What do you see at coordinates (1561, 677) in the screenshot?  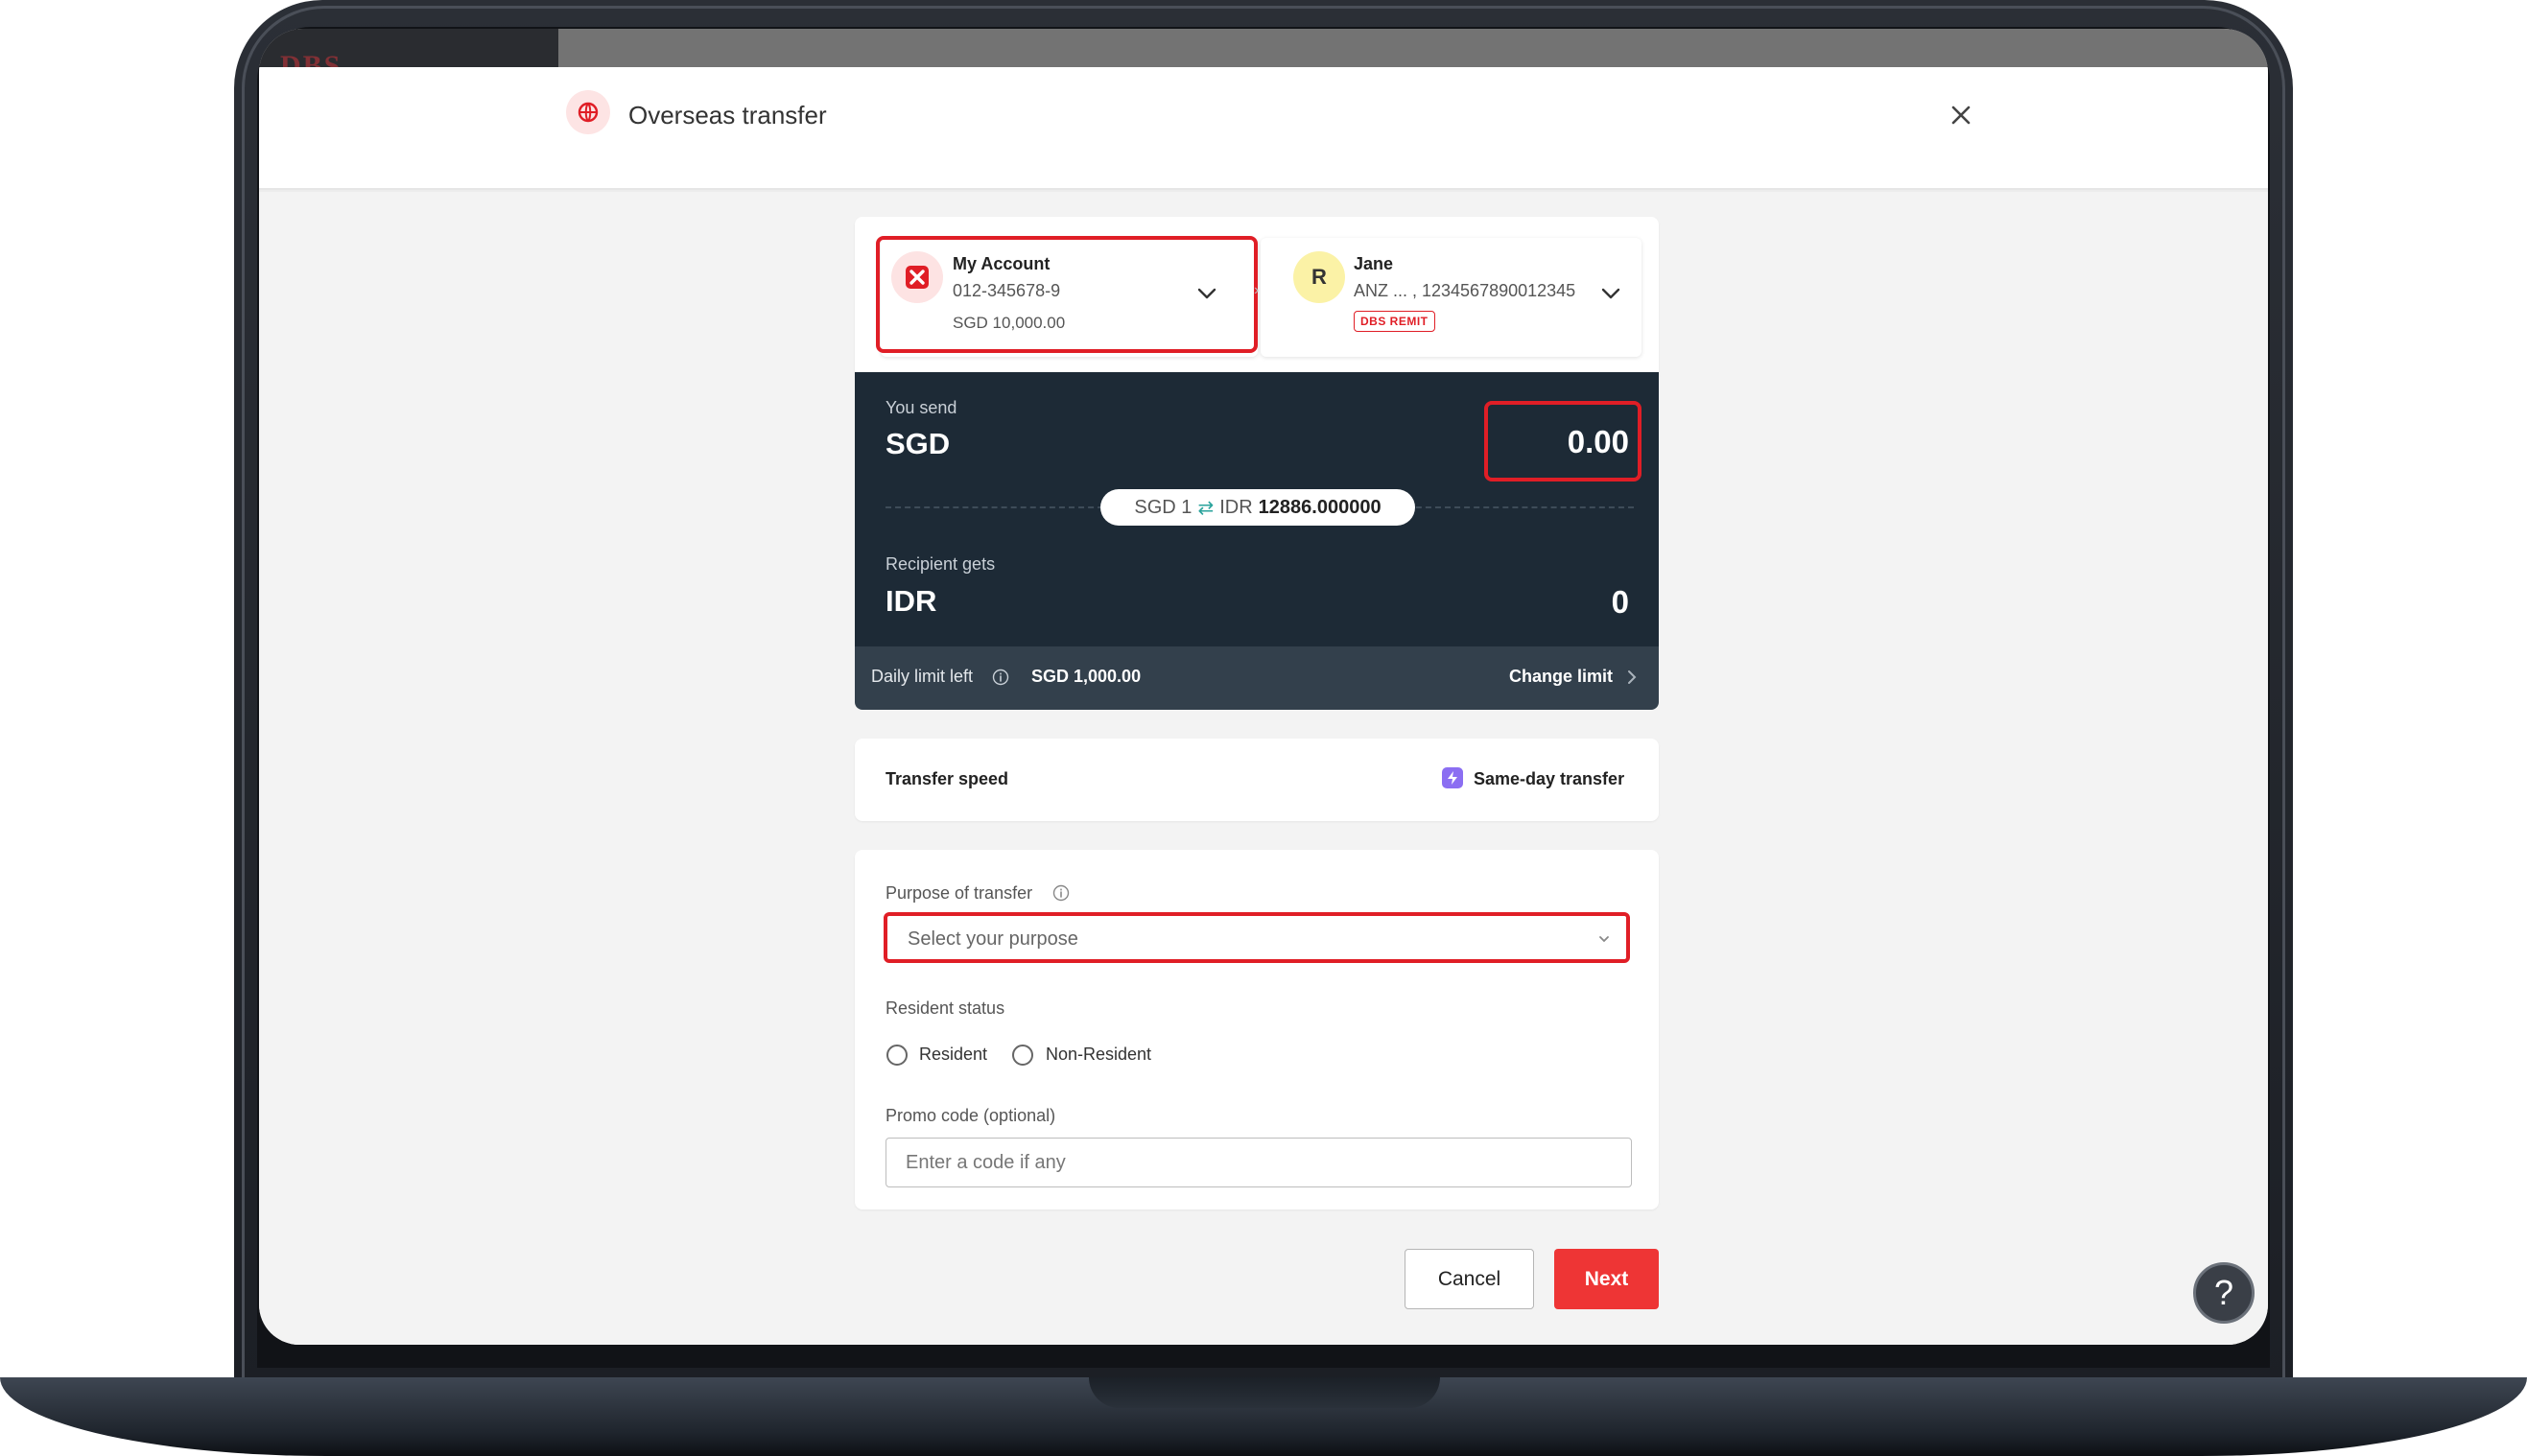 I see `change-limit-link: Change limit` at bounding box center [1561, 677].